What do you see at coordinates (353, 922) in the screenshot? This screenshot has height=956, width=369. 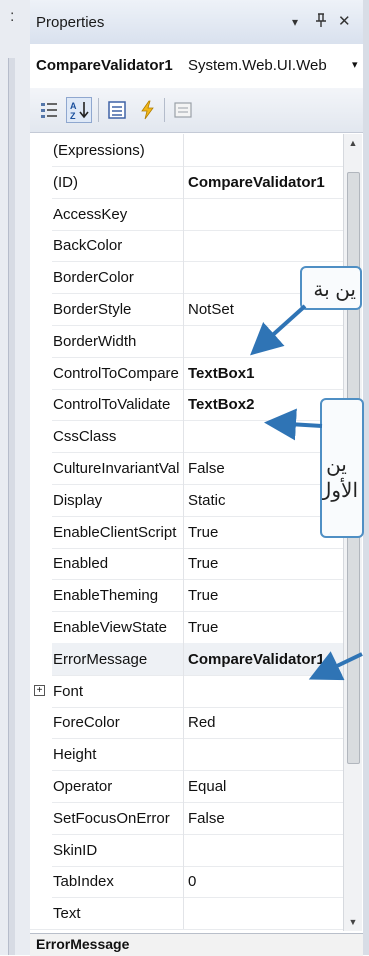 I see `scroll-down-icon: ▼` at bounding box center [353, 922].